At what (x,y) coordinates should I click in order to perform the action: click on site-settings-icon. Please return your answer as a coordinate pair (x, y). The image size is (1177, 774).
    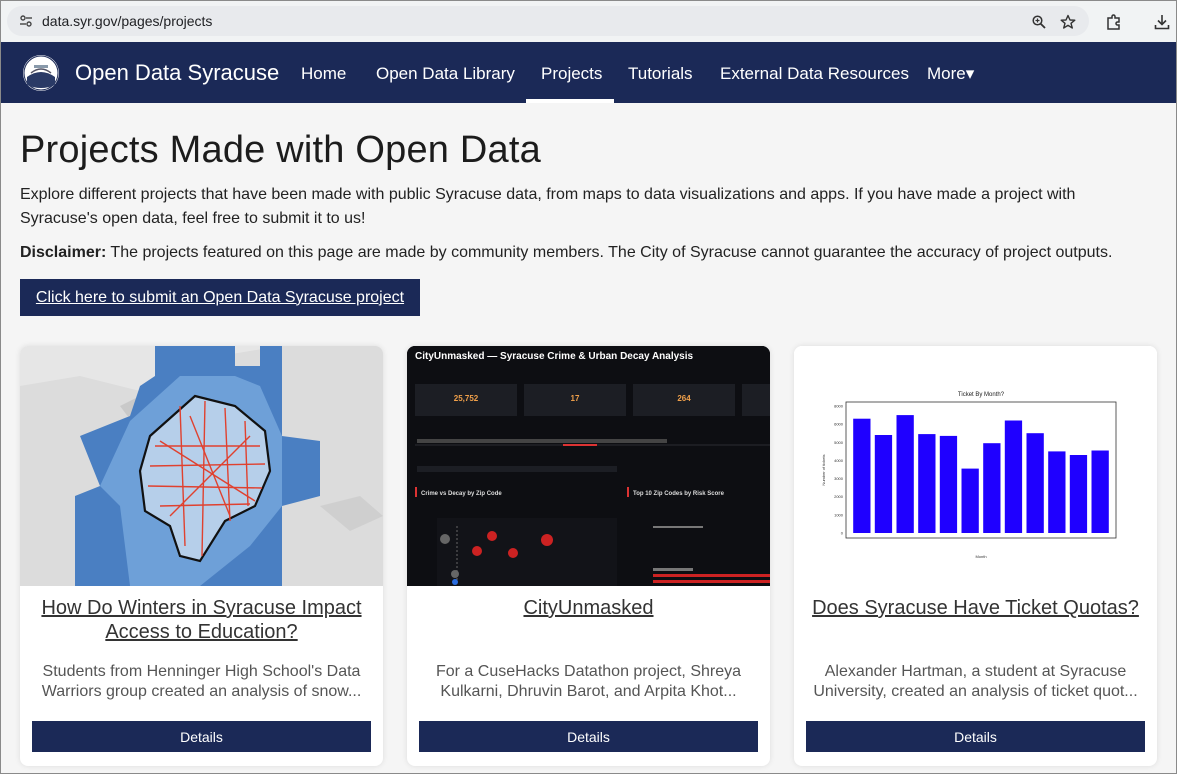
    Looking at the image, I should click on (26, 21).